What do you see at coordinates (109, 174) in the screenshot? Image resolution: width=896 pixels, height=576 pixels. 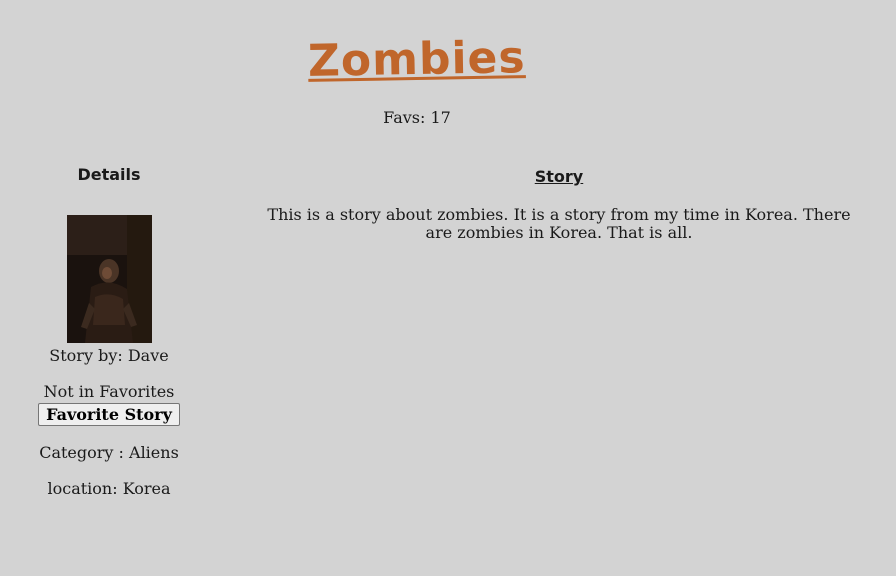 I see `details-heading: Details` at bounding box center [109, 174].